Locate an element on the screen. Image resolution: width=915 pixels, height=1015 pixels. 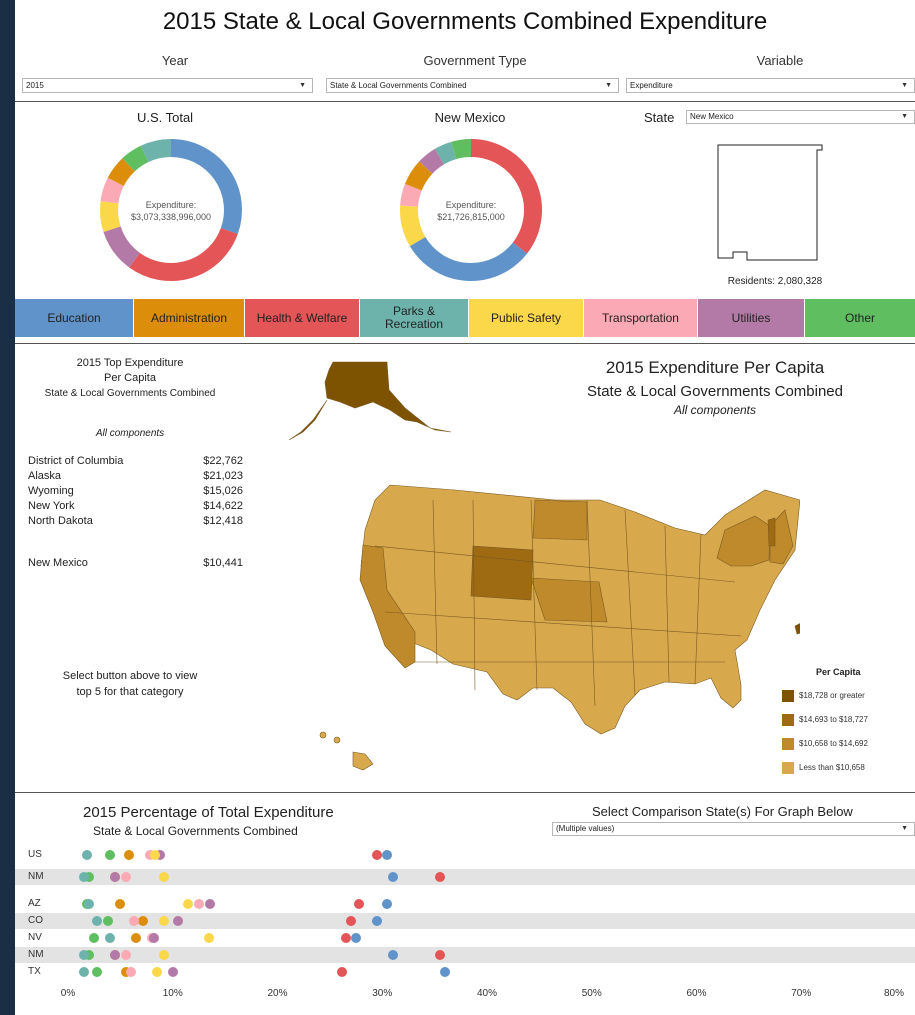
variable-dropdown: Expenditure ▼ is located at coordinates (770, 85).